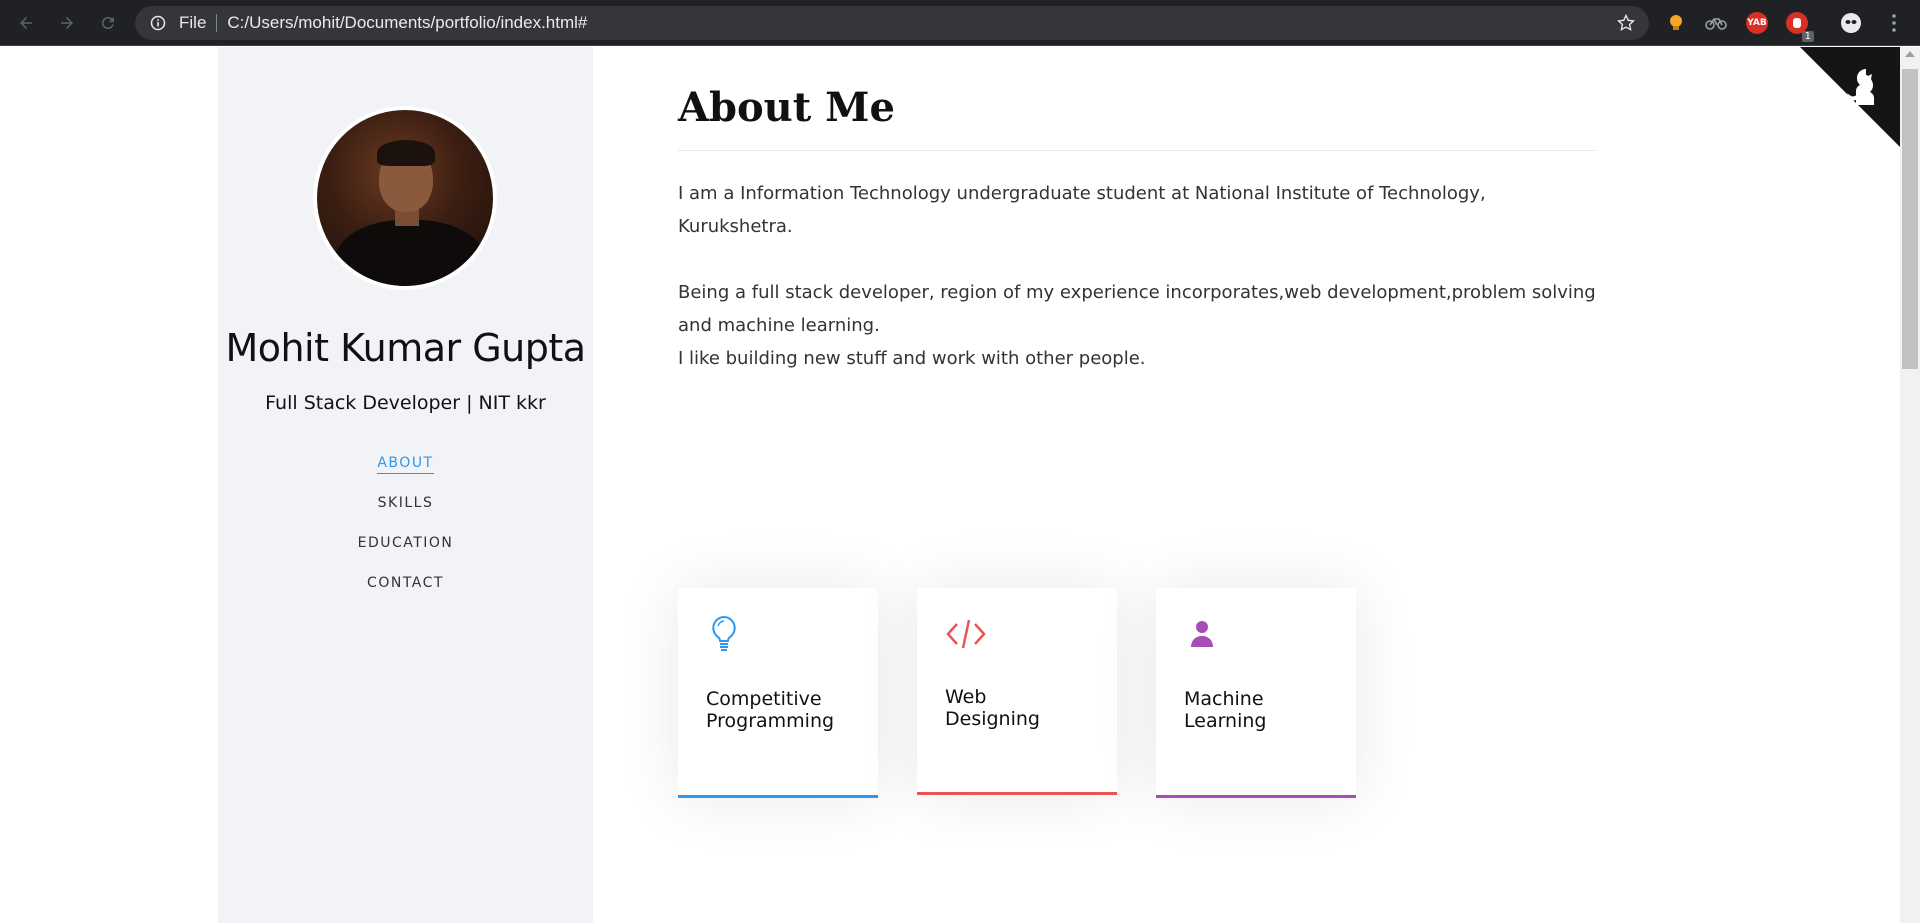  I want to click on vertical-scrollbar, so click(1910, 485).